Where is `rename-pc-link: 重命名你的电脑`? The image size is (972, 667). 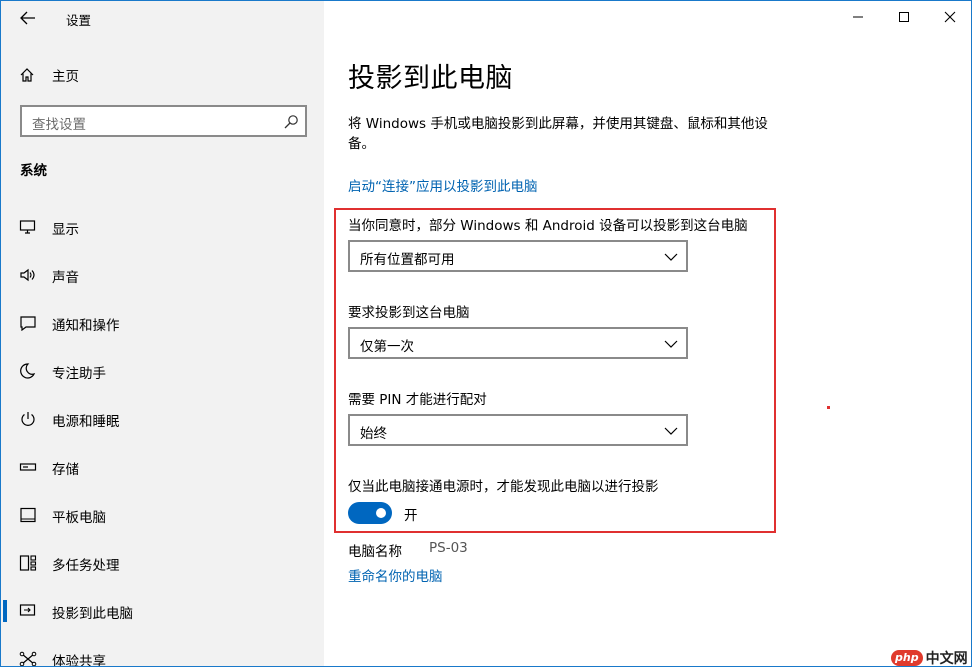 rename-pc-link: 重命名你的电脑 is located at coordinates (395, 575).